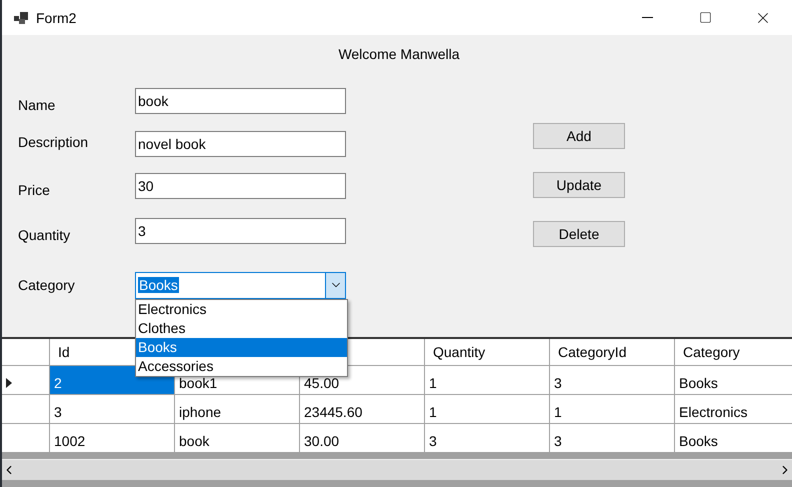  What do you see at coordinates (733, 352) in the screenshot?
I see `column-header: Category` at bounding box center [733, 352].